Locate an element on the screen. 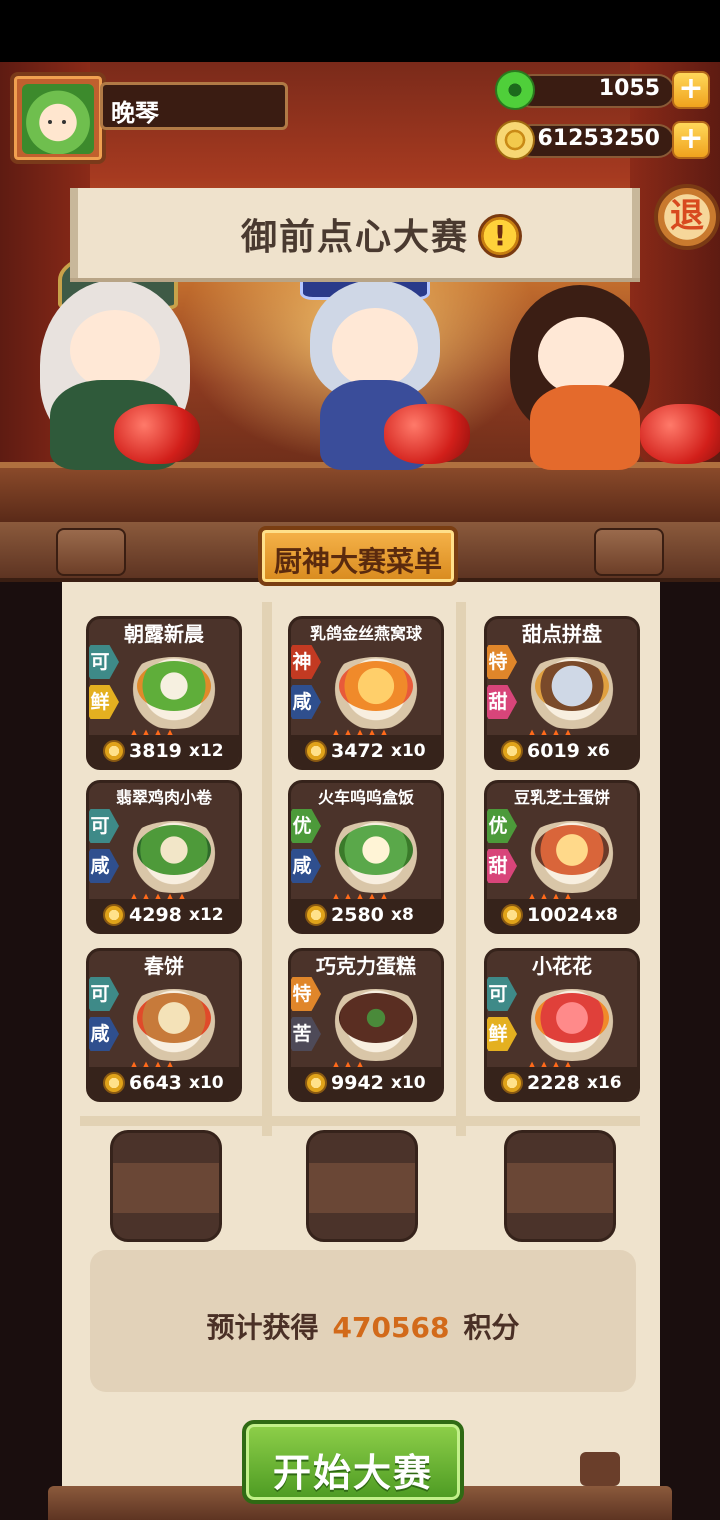 The height and width of the screenshot is (1520, 720). estimate-points: 470568 is located at coordinates (391, 1327).